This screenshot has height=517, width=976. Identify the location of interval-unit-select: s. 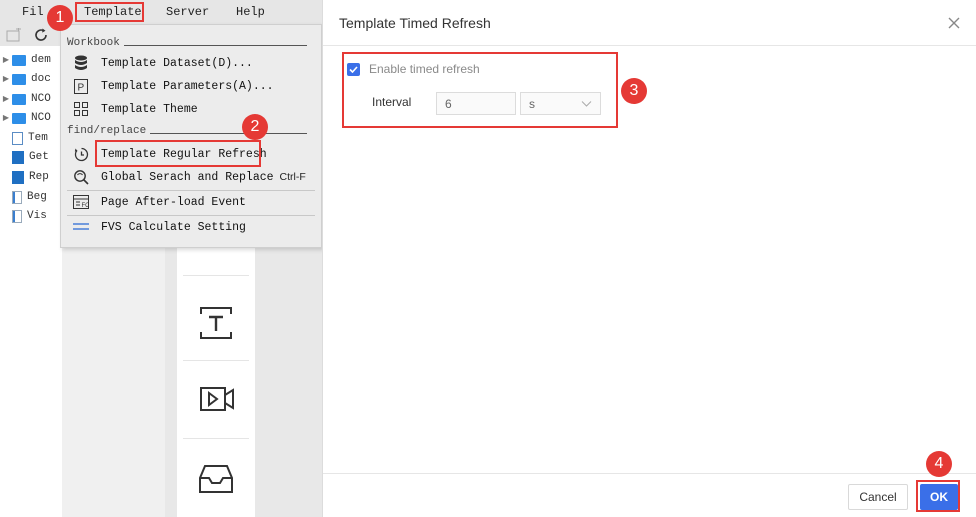
(560, 103).